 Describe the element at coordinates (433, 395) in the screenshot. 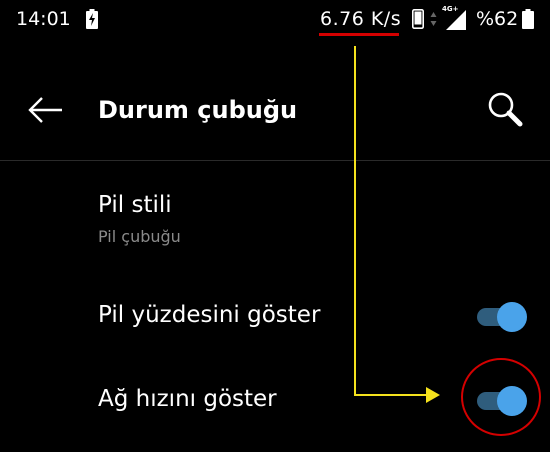

I see `annotation-arrowhead` at that location.